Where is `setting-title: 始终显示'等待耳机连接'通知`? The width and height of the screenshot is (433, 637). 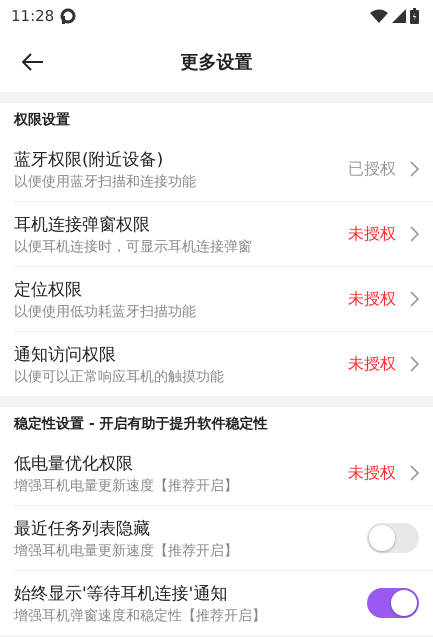
setting-title: 始终显示'等待耳机连接'通知 is located at coordinates (121, 593).